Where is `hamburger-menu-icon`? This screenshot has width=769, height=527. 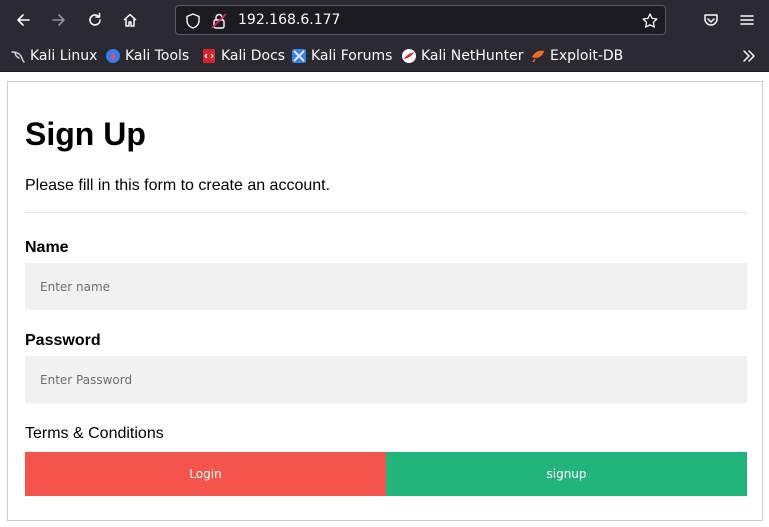 hamburger-menu-icon is located at coordinates (747, 20).